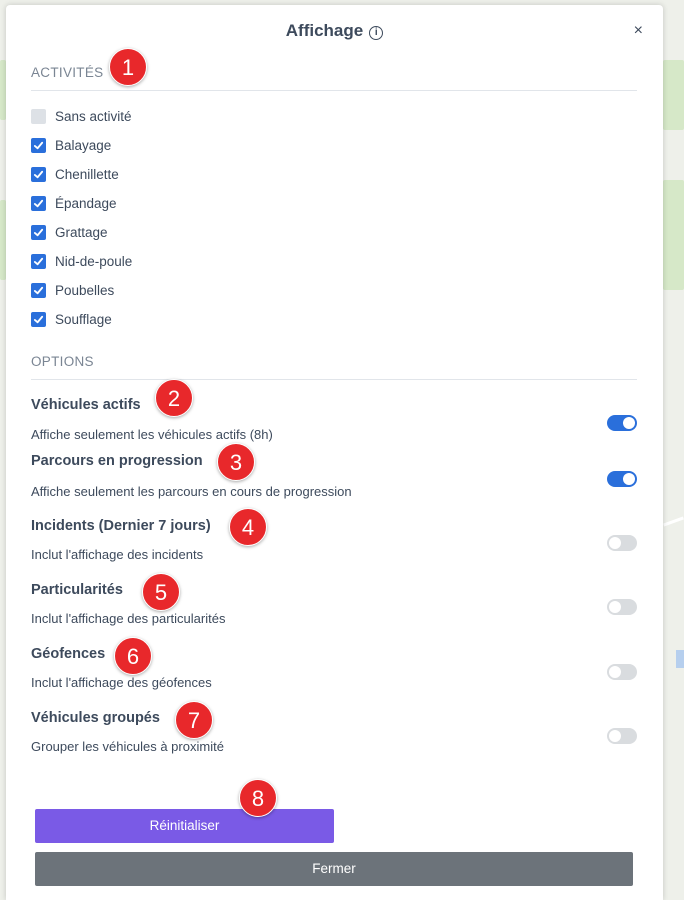 Image resolution: width=684 pixels, height=900 pixels. I want to click on annotation-badge: 8, so click(258, 798).